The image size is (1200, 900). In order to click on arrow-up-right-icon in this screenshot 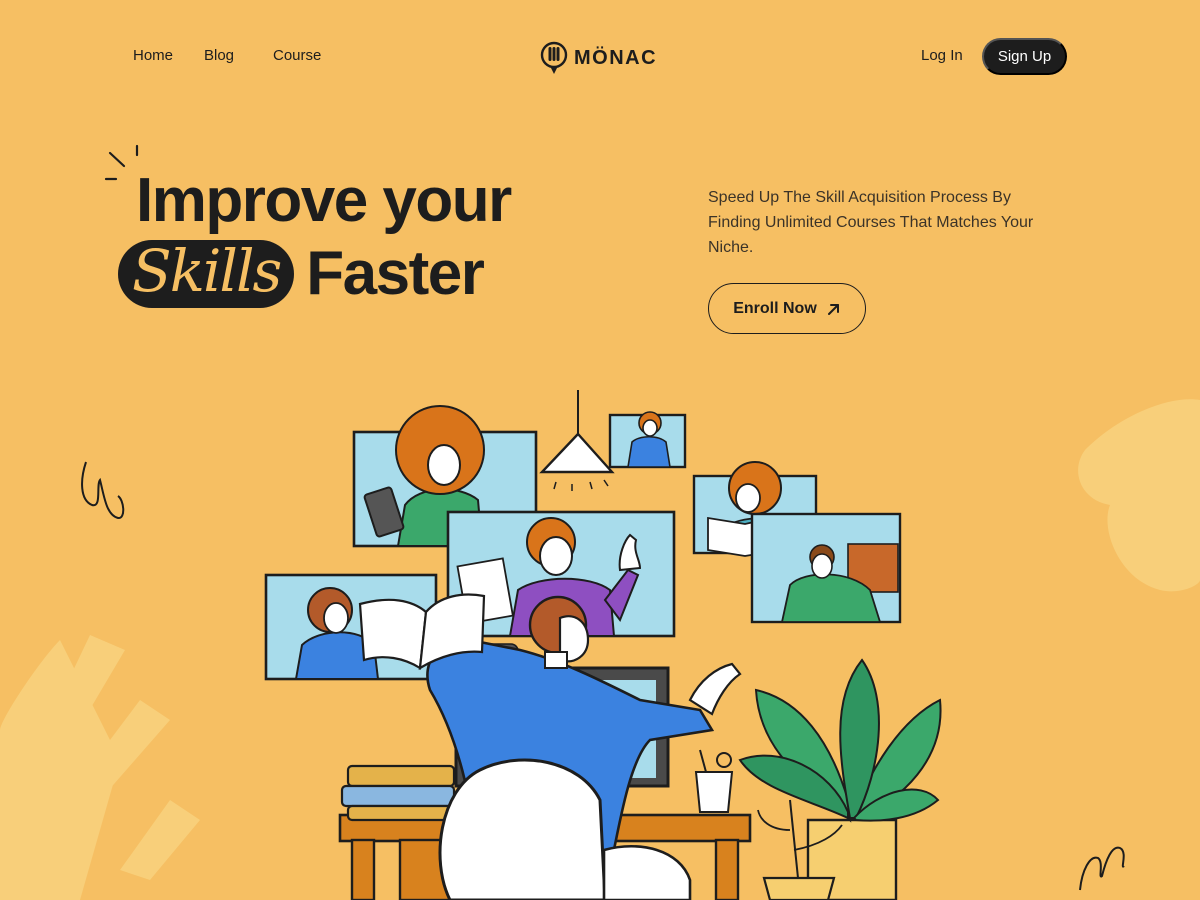, I will do `click(833, 309)`.